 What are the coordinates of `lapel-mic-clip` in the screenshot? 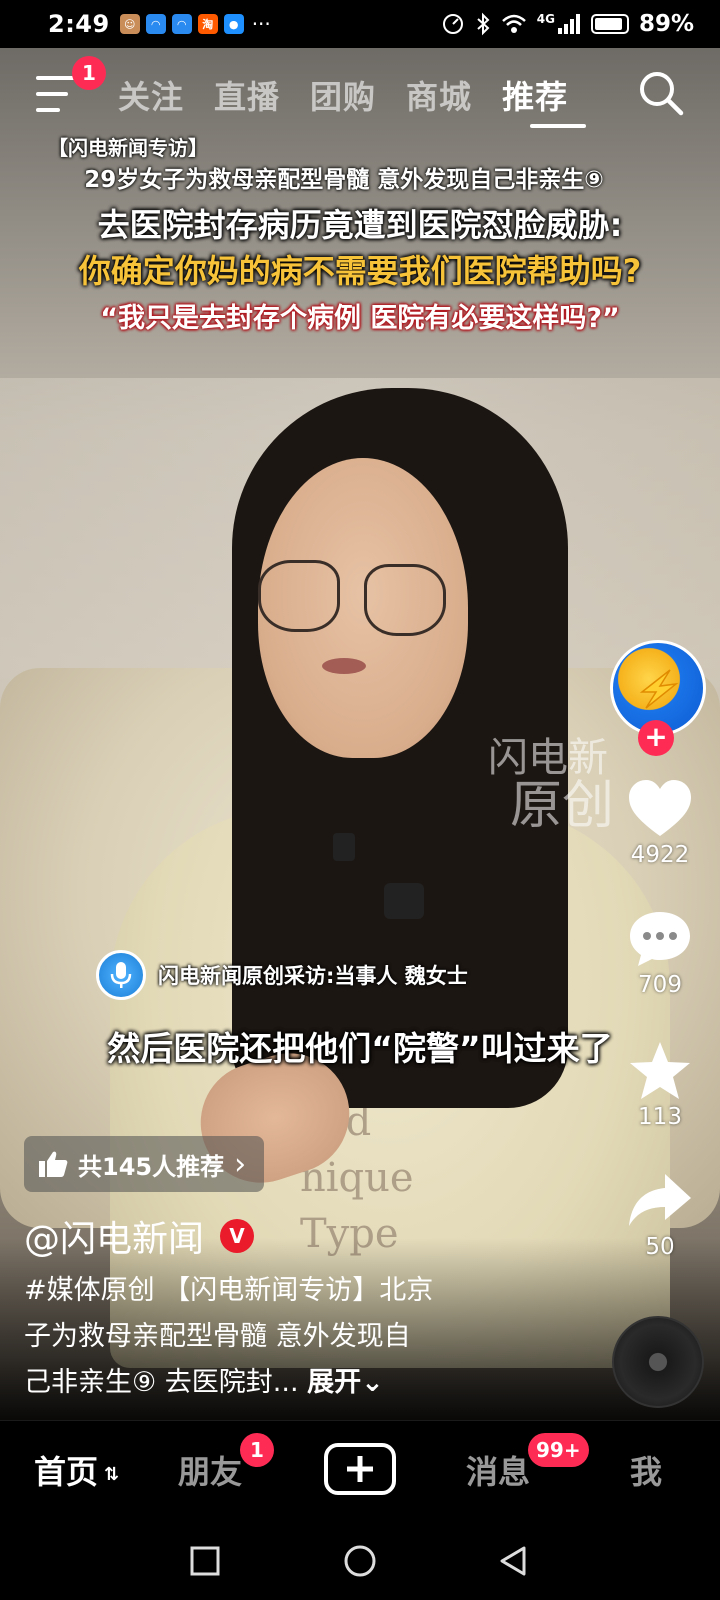 It's located at (344, 847).